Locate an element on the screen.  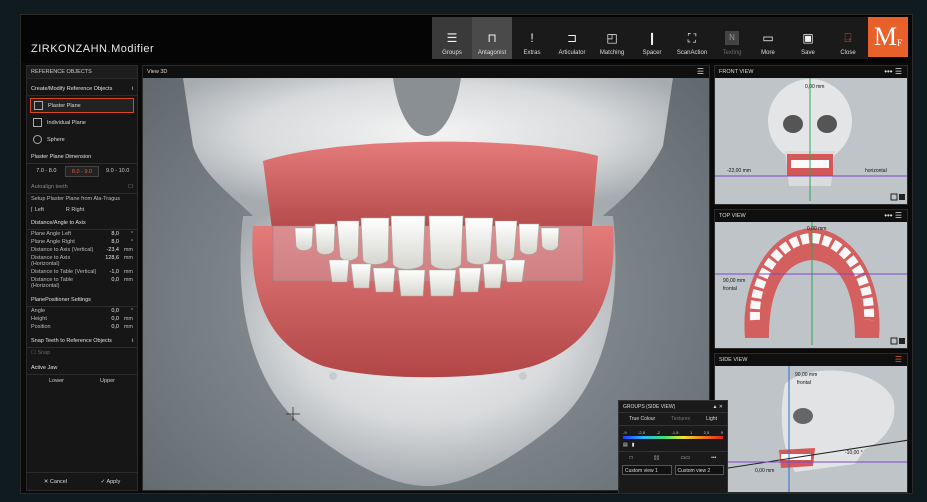
texting-icon: N is located at coordinates (732, 38).